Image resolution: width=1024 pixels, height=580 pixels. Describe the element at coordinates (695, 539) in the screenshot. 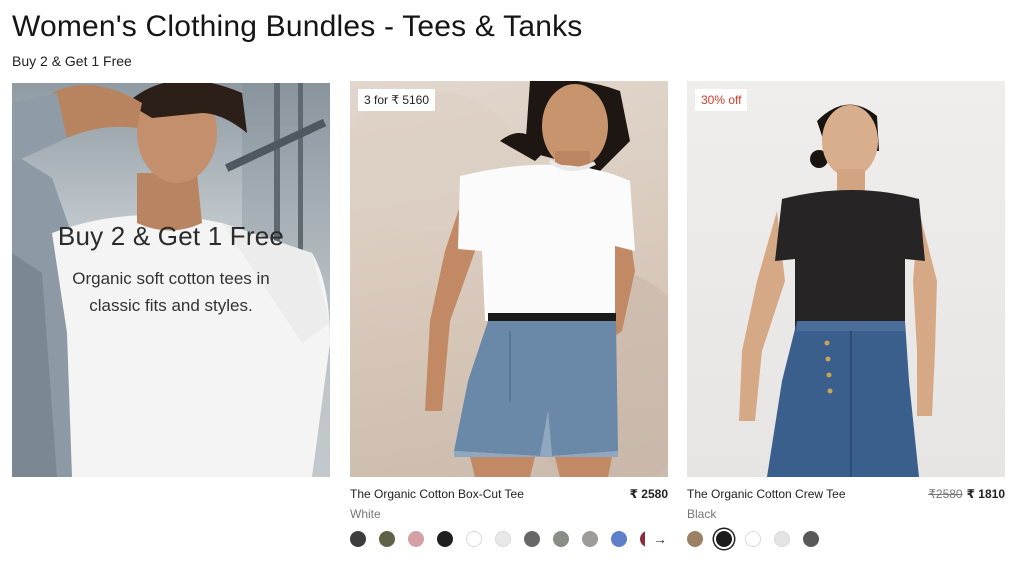

I see `swatch-taupe` at that location.